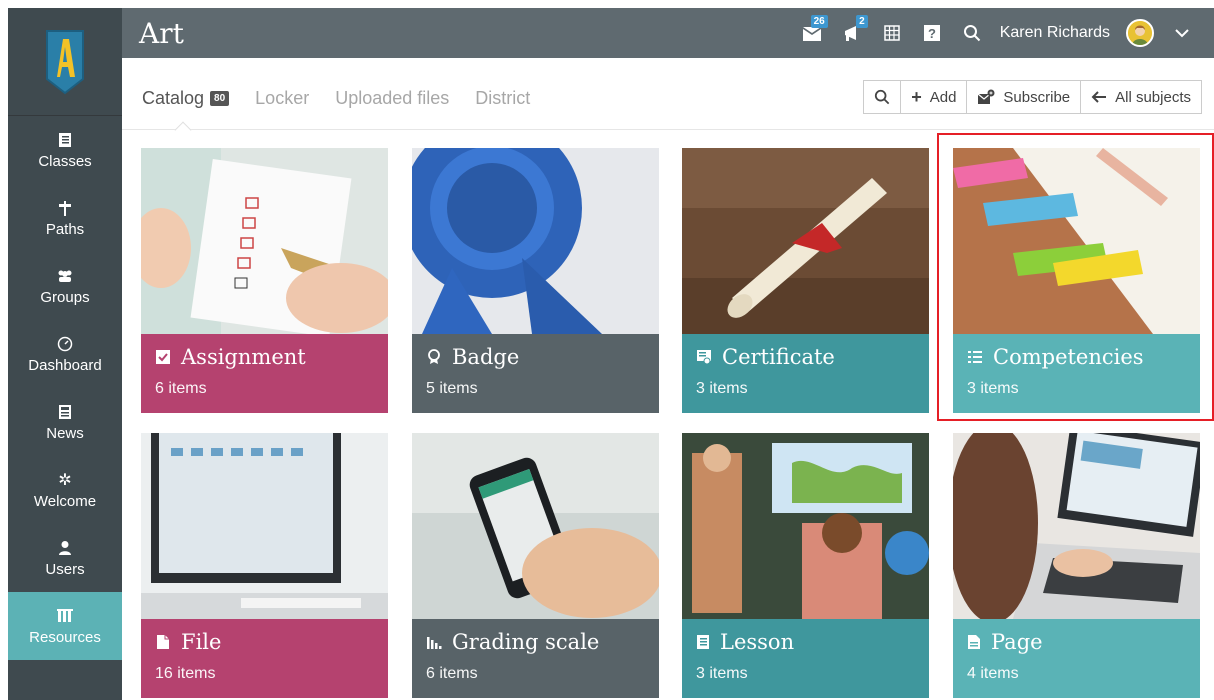 The width and height of the screenshot is (1214, 700). What do you see at coordinates (703, 642) in the screenshot?
I see `notebook-icon` at bounding box center [703, 642].